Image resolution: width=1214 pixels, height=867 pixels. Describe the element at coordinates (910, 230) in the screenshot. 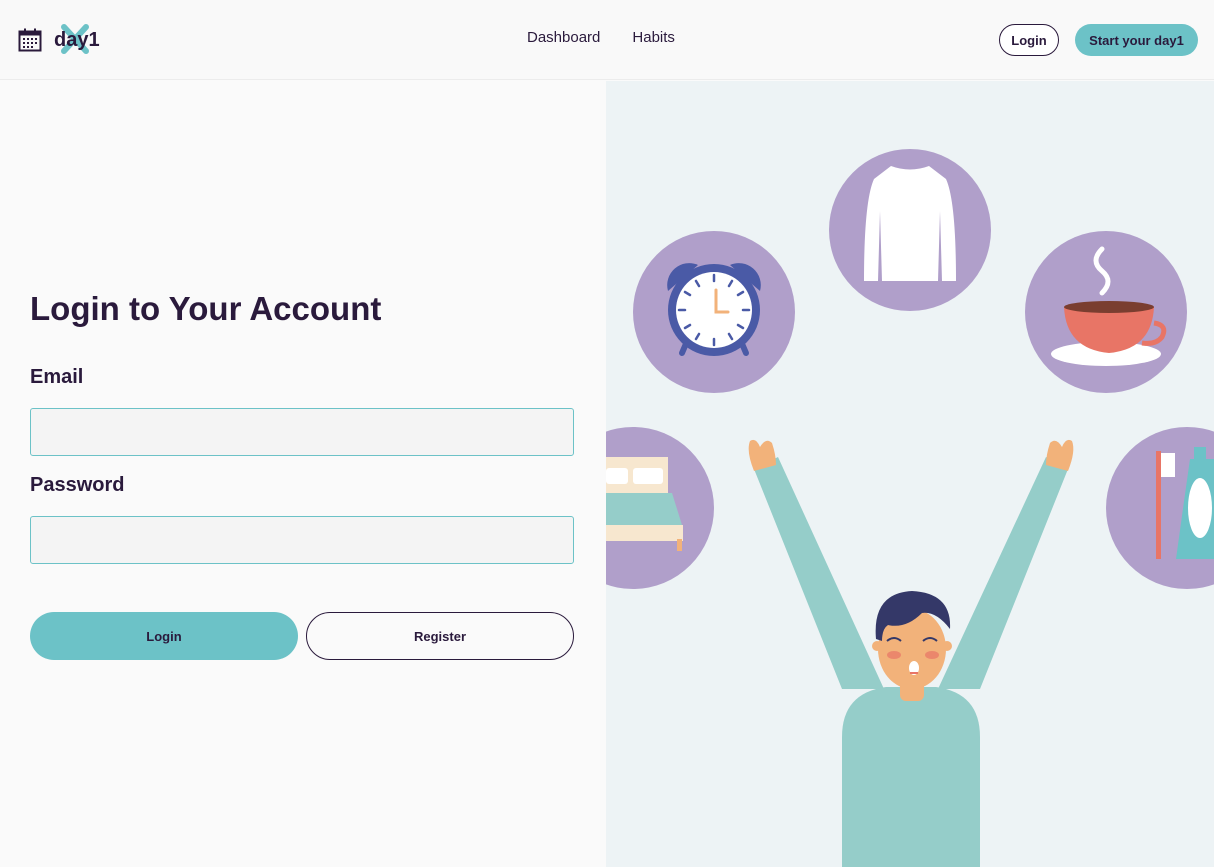

I see `sweater-icon` at that location.